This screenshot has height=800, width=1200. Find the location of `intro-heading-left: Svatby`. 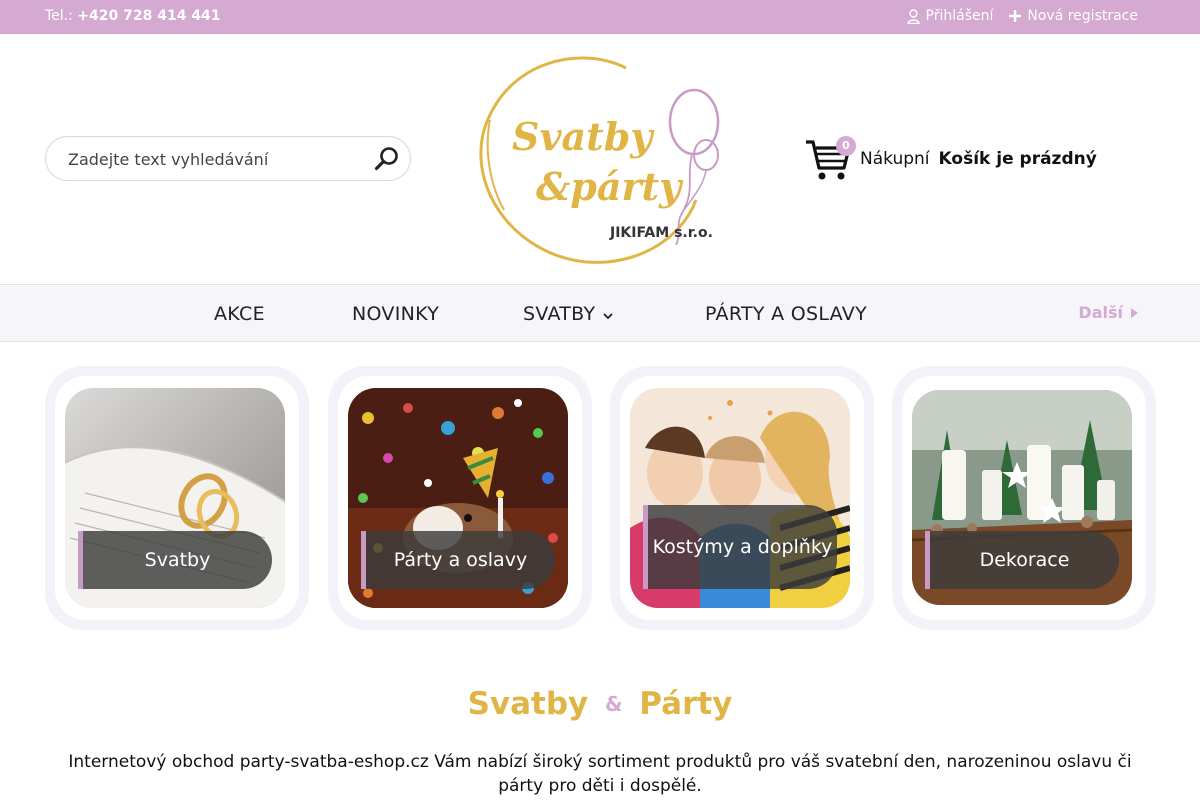

intro-heading-left: Svatby is located at coordinates (528, 704).